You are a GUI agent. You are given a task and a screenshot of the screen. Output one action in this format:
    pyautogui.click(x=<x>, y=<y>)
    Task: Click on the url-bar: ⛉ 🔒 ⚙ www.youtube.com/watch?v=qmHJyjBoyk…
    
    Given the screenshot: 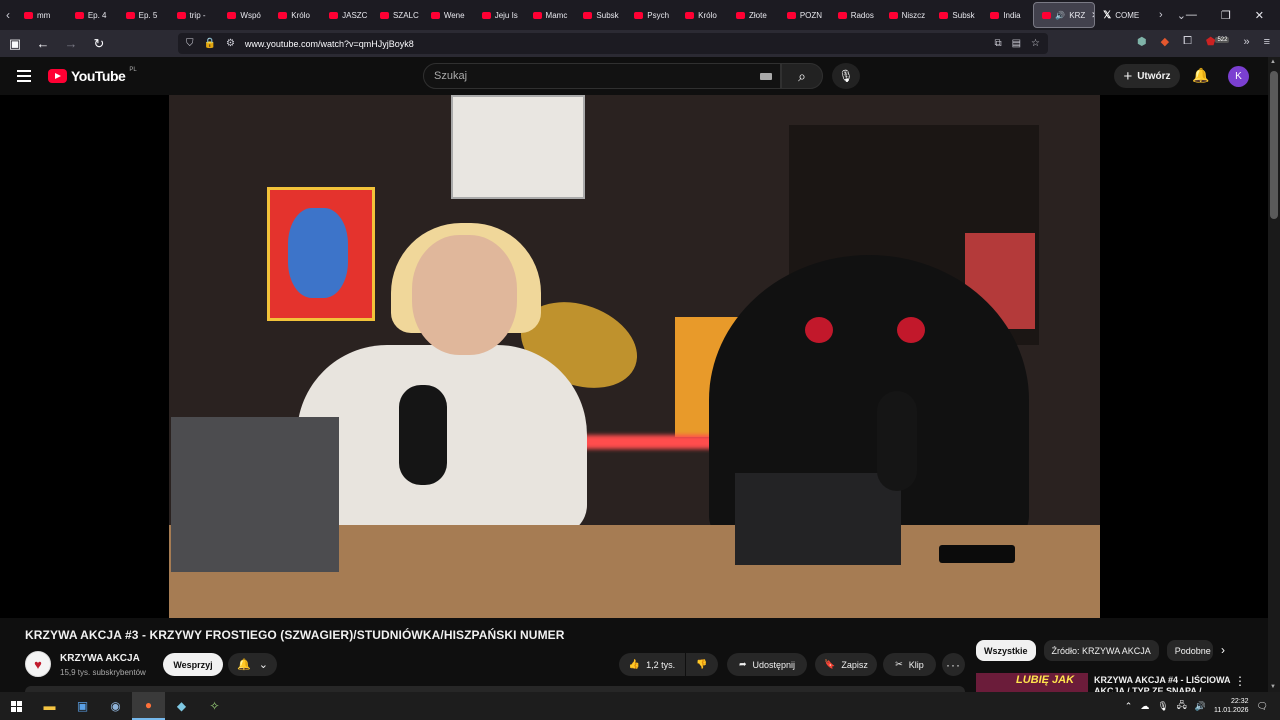 What is the action you would take?
    pyautogui.click(x=613, y=43)
    